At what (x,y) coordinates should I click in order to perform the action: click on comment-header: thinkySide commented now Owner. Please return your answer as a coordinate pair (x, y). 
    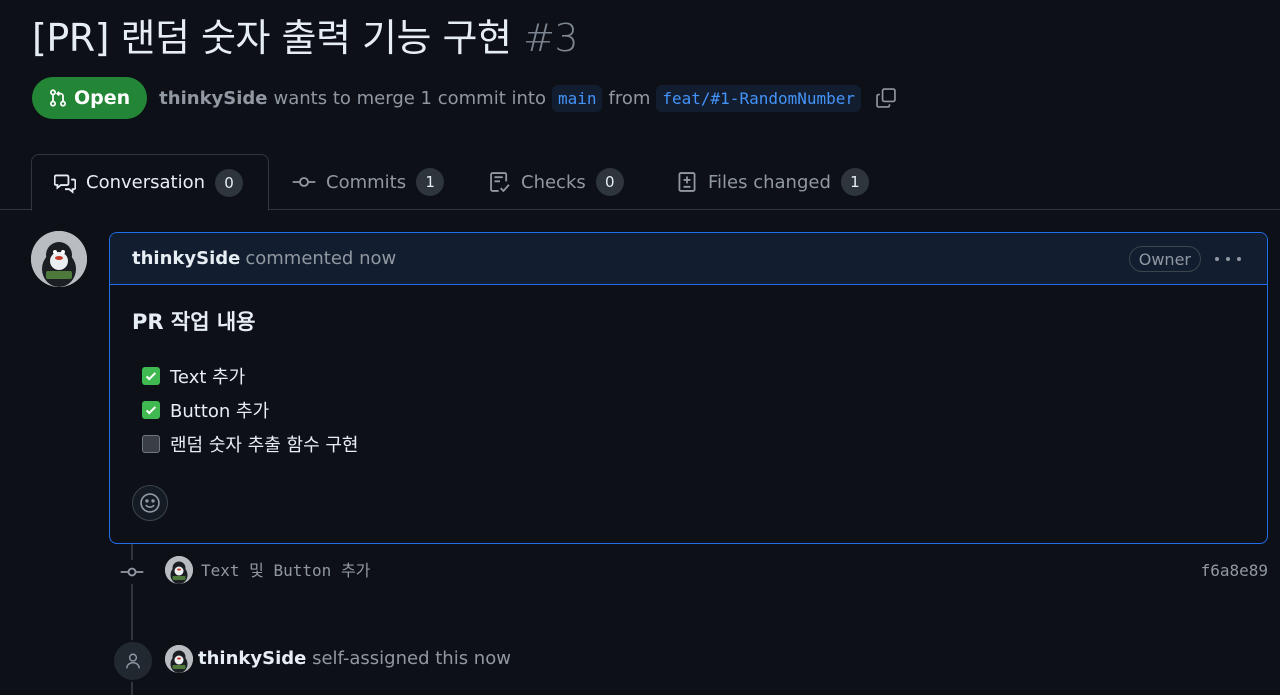
    Looking at the image, I should click on (688, 259).